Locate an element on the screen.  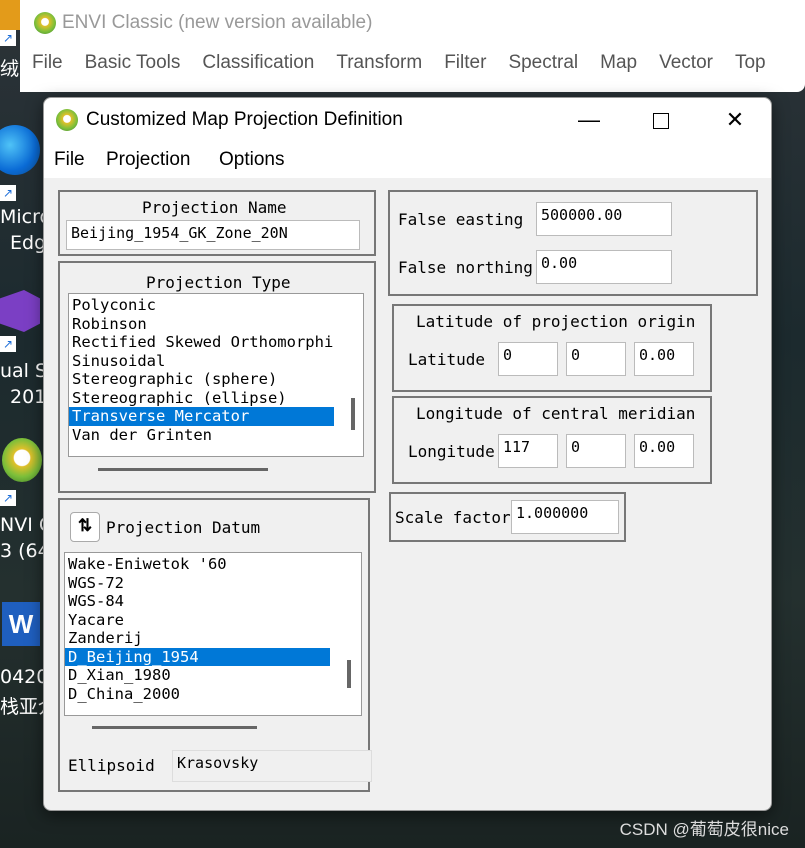
maximize-icon is located at coordinates (661, 120).